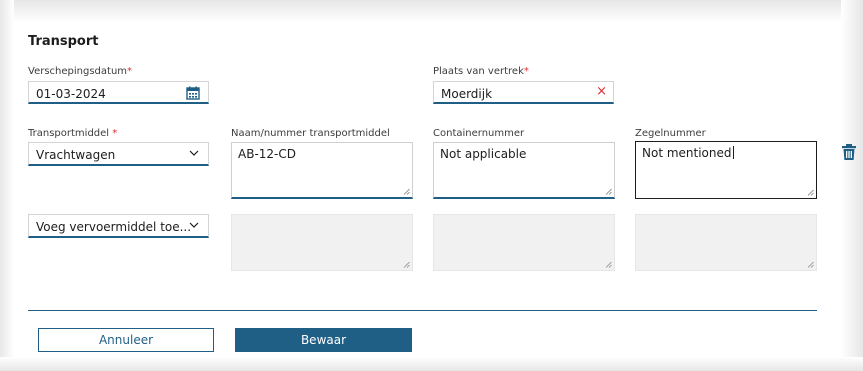  What do you see at coordinates (849, 152) in the screenshot?
I see `trash-icon` at bounding box center [849, 152].